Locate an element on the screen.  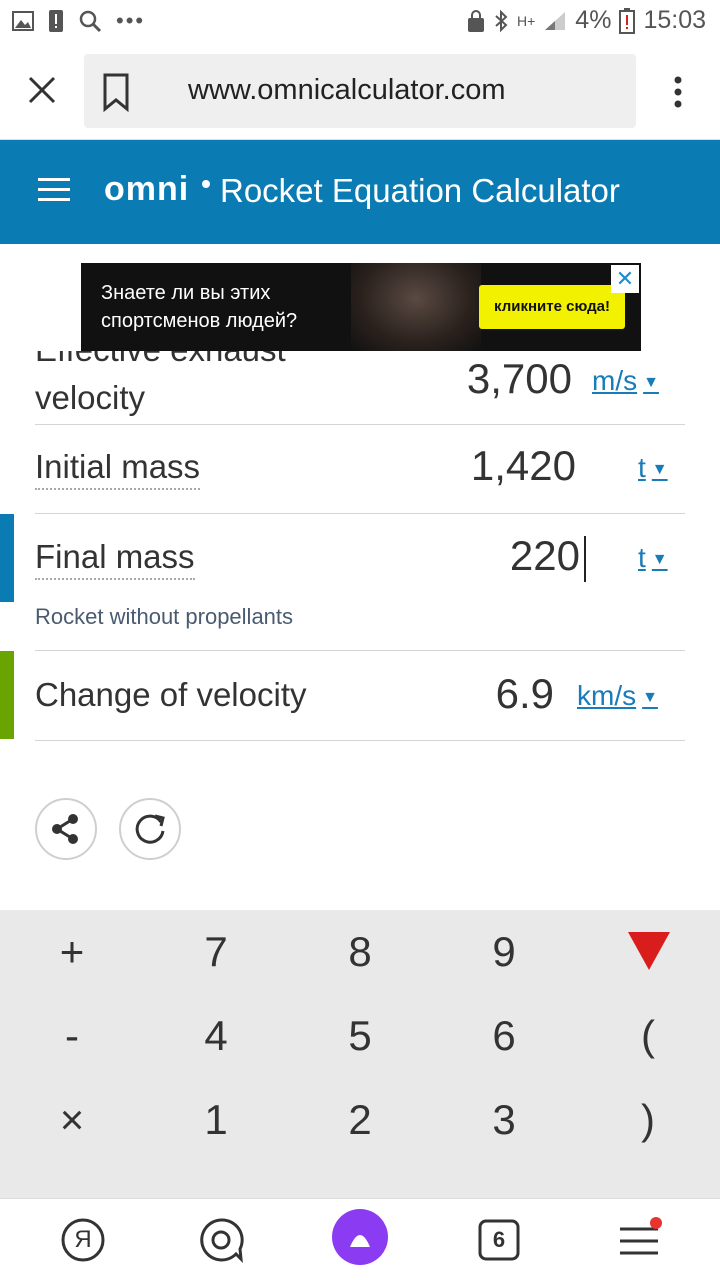
status-bar: ••• H+ 4% 15:03 is located at coordinates (360, 22).